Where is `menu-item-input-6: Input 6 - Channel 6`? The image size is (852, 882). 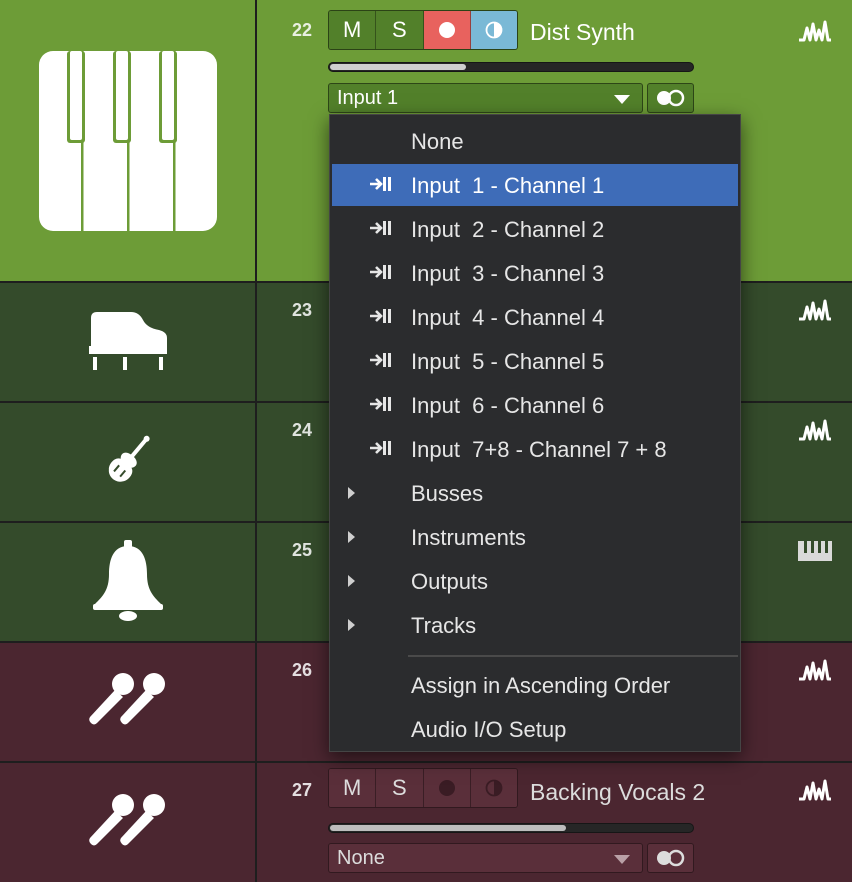
menu-item-input-6: Input 6 - Channel 6 is located at coordinates (535, 405).